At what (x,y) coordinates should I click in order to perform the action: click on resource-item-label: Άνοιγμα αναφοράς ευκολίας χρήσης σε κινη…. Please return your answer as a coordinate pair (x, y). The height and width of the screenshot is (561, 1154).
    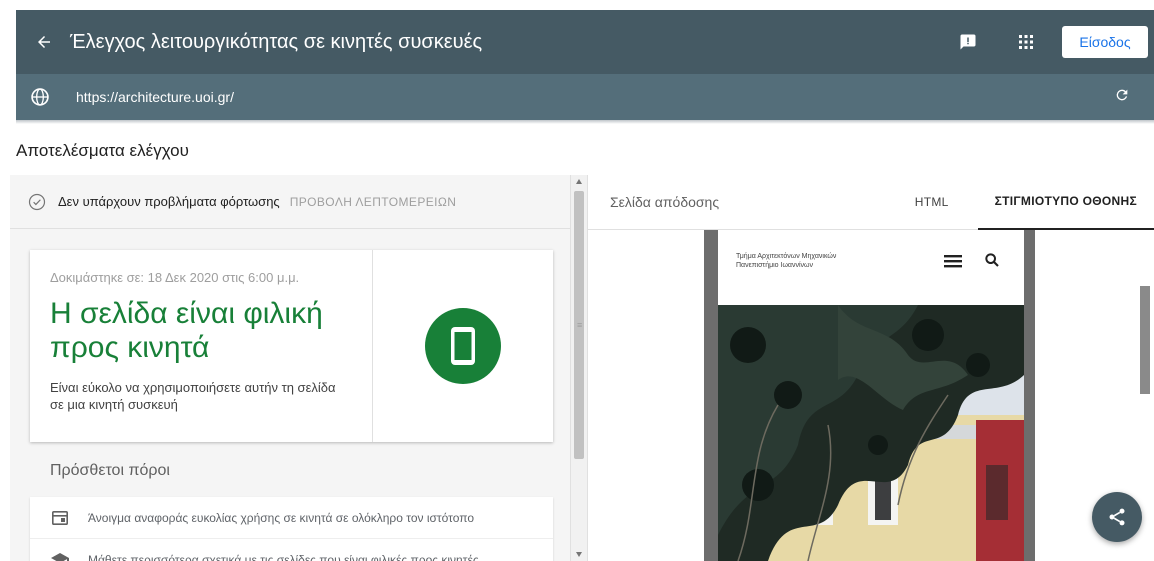
    Looking at the image, I should click on (281, 517).